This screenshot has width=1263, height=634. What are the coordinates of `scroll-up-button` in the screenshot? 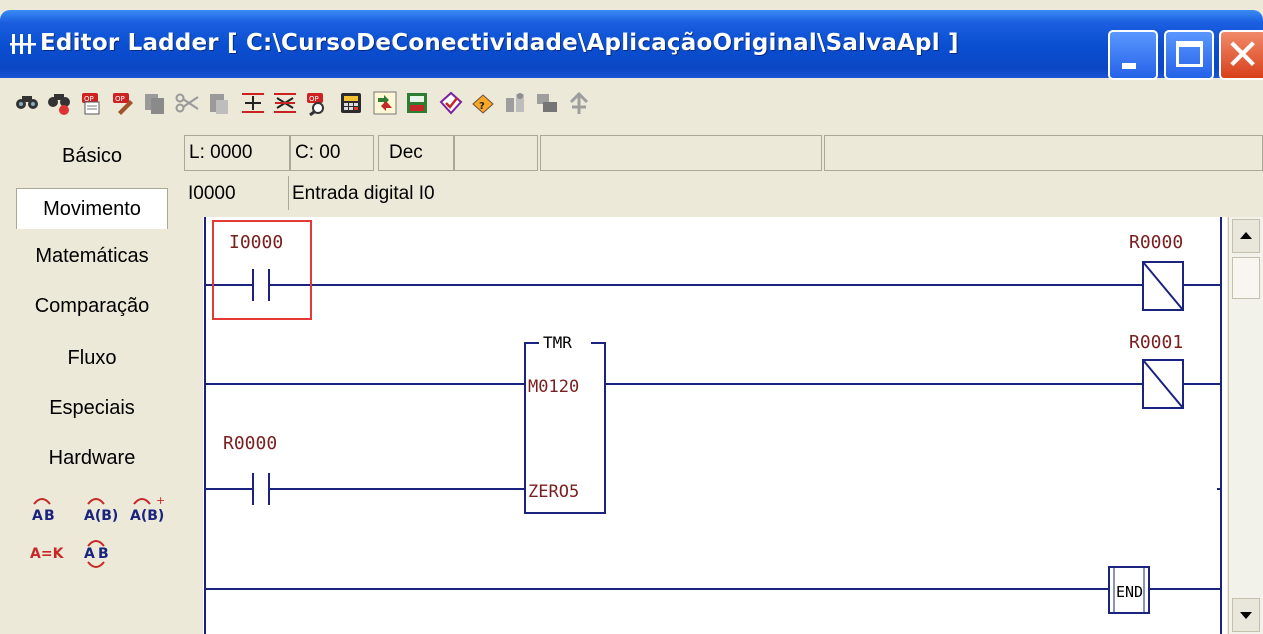 It's located at (1246, 236).